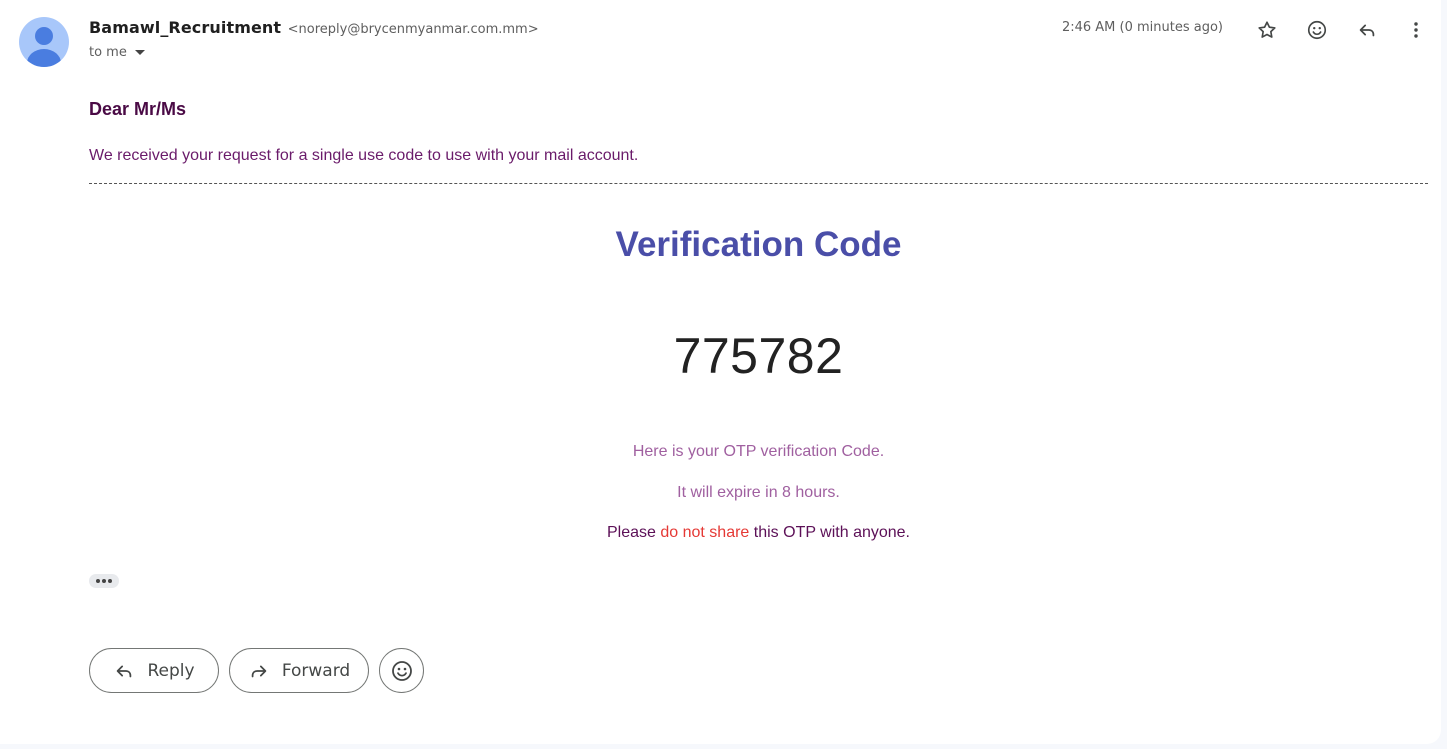 The width and height of the screenshot is (1447, 749). What do you see at coordinates (171, 670) in the screenshot?
I see `reply-label: Reply` at bounding box center [171, 670].